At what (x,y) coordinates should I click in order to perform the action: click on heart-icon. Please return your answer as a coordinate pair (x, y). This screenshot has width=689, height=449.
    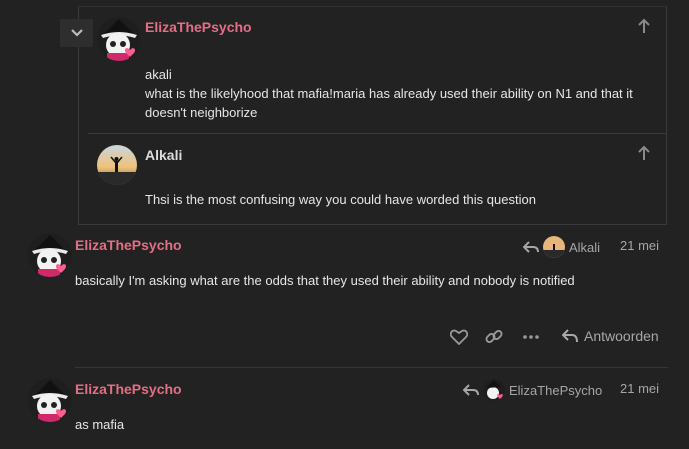
    Looking at the image, I should click on (459, 337).